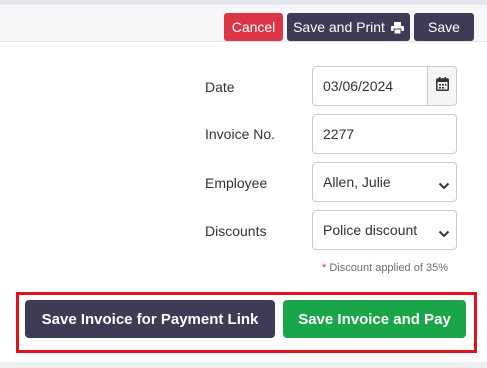  Describe the element at coordinates (220, 87) in the screenshot. I see `date-label: Date` at that location.